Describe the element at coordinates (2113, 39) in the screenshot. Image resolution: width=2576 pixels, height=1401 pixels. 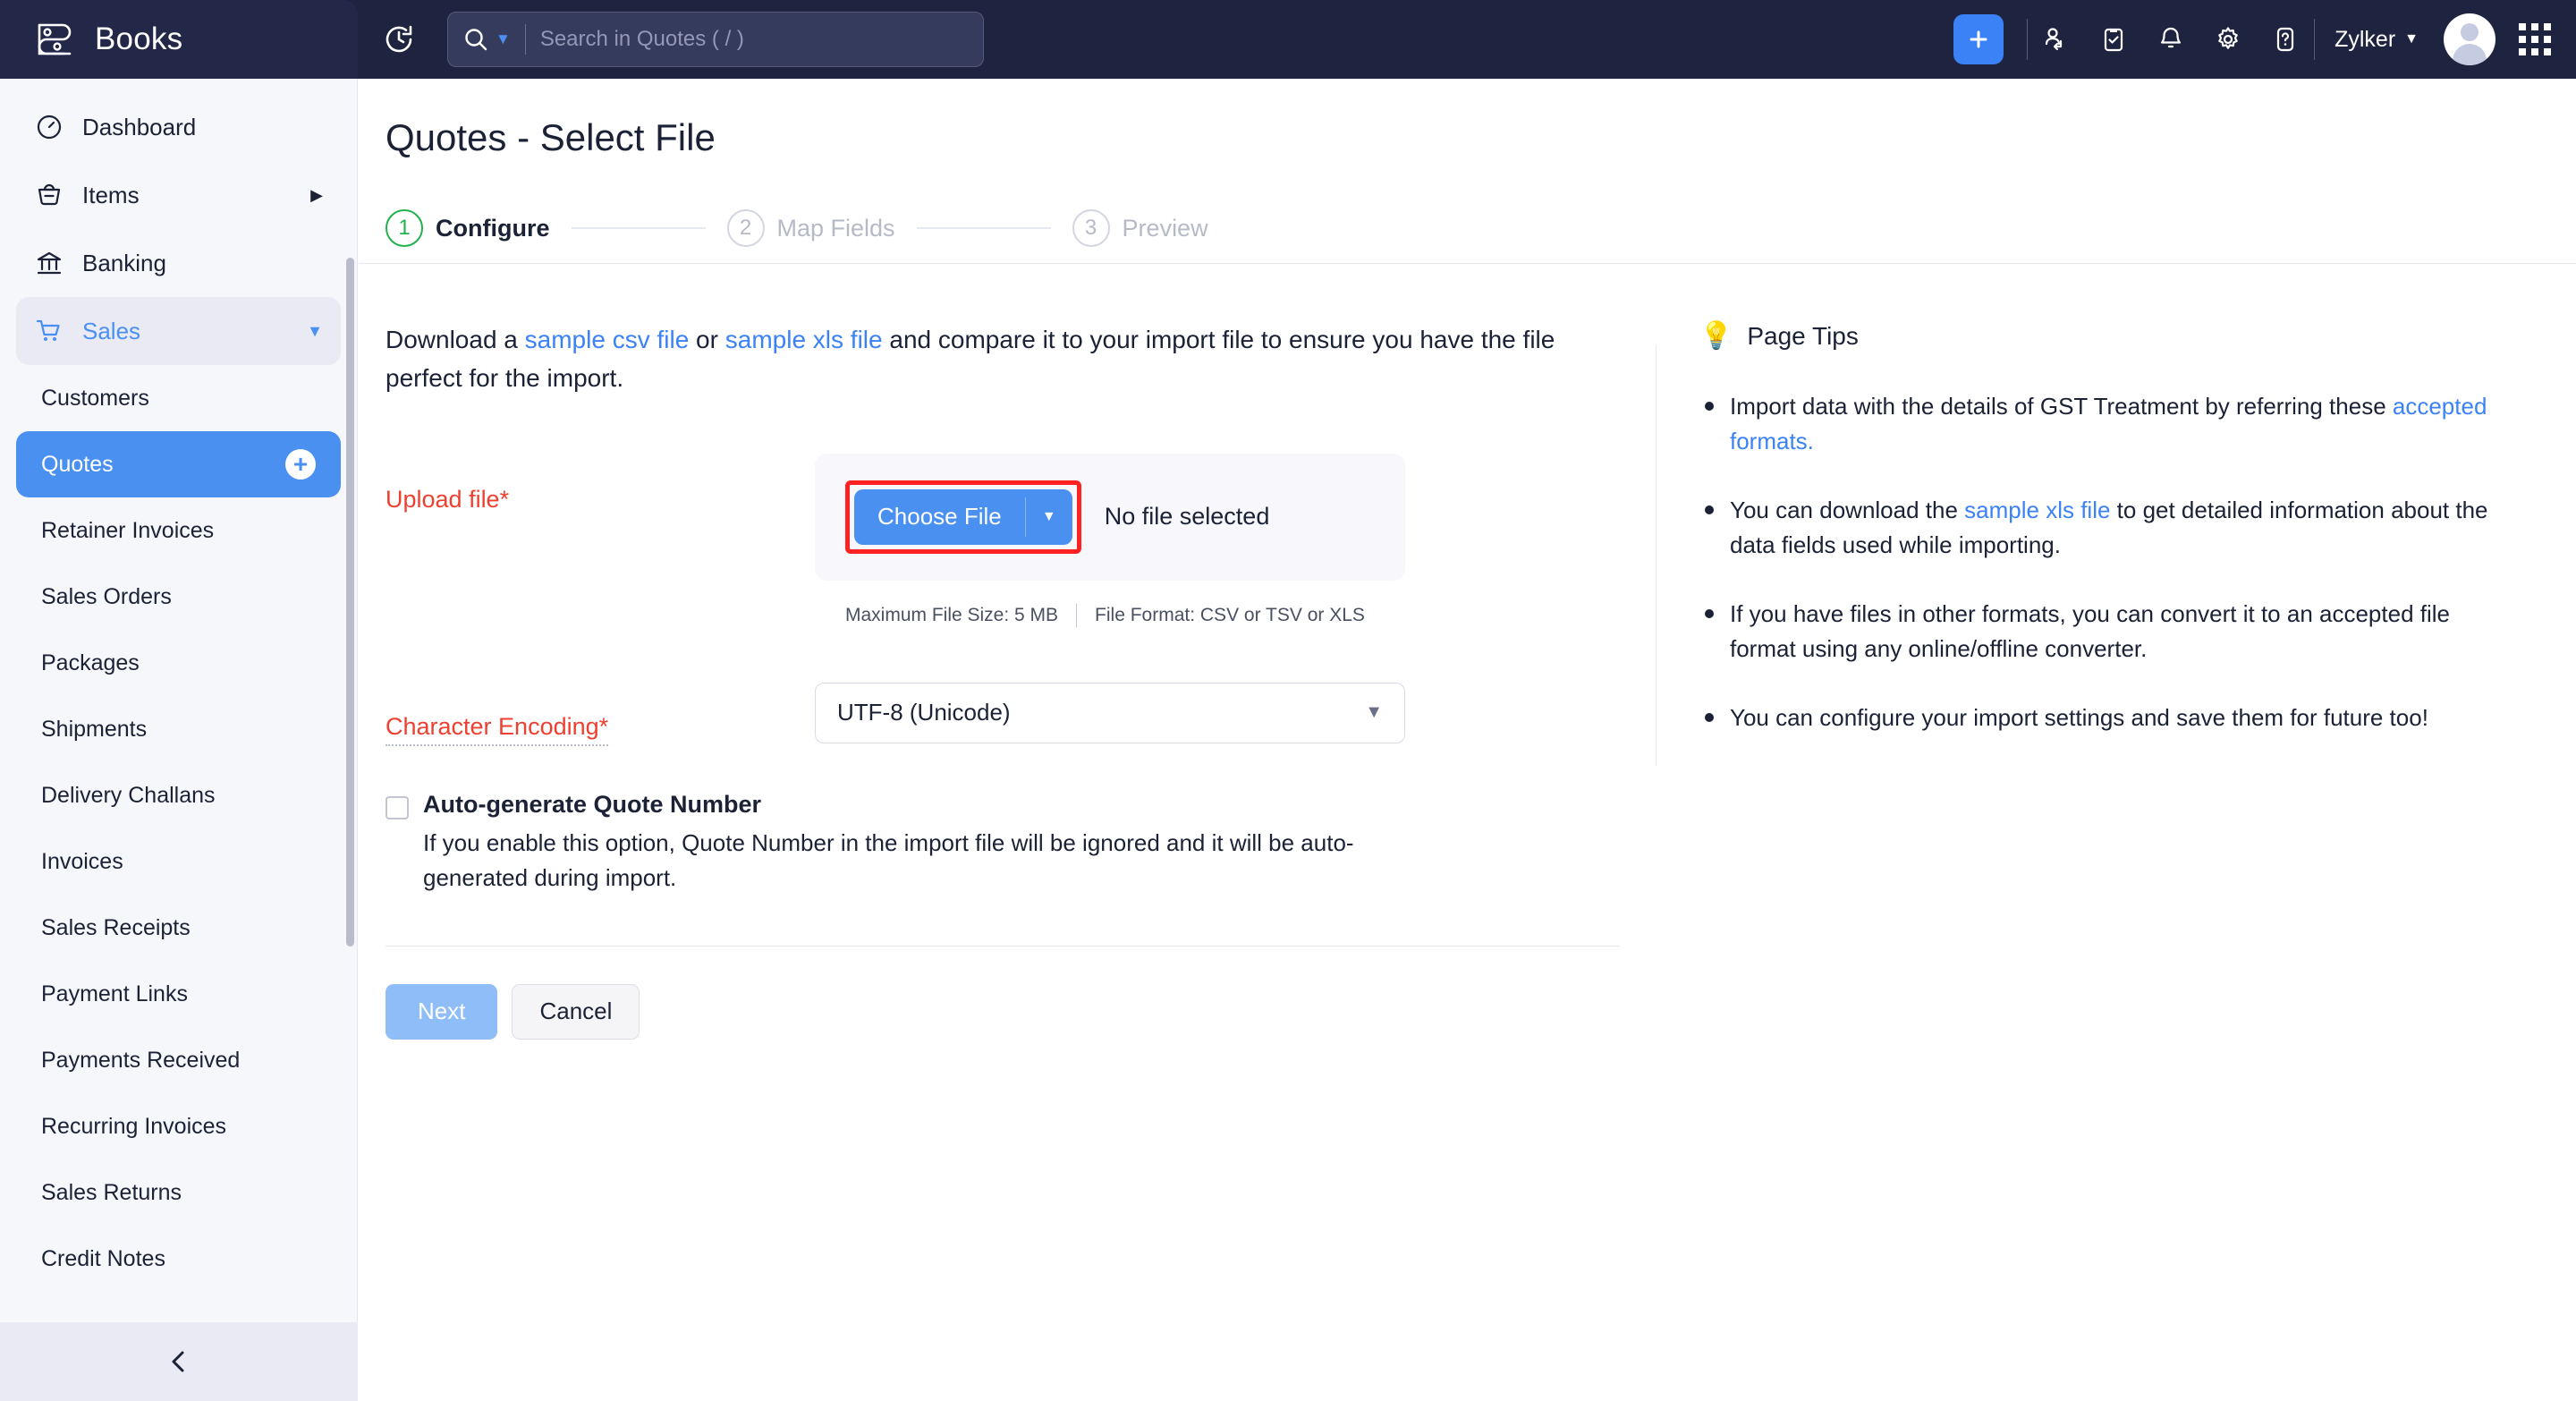
I see `clipboard-check-icon` at that location.